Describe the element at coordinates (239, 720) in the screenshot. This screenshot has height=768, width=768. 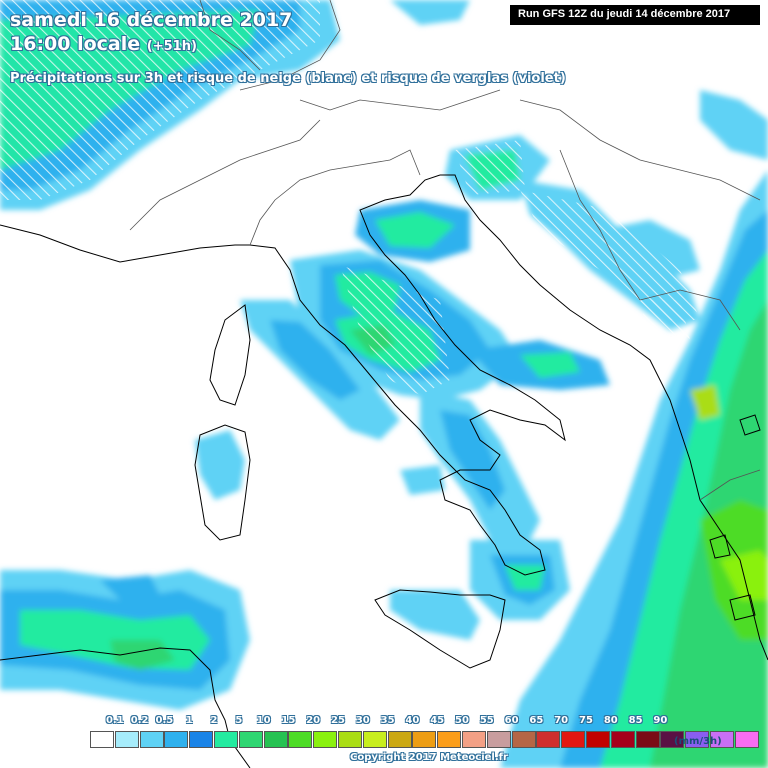
I see `legend-tick-label: 5` at that location.